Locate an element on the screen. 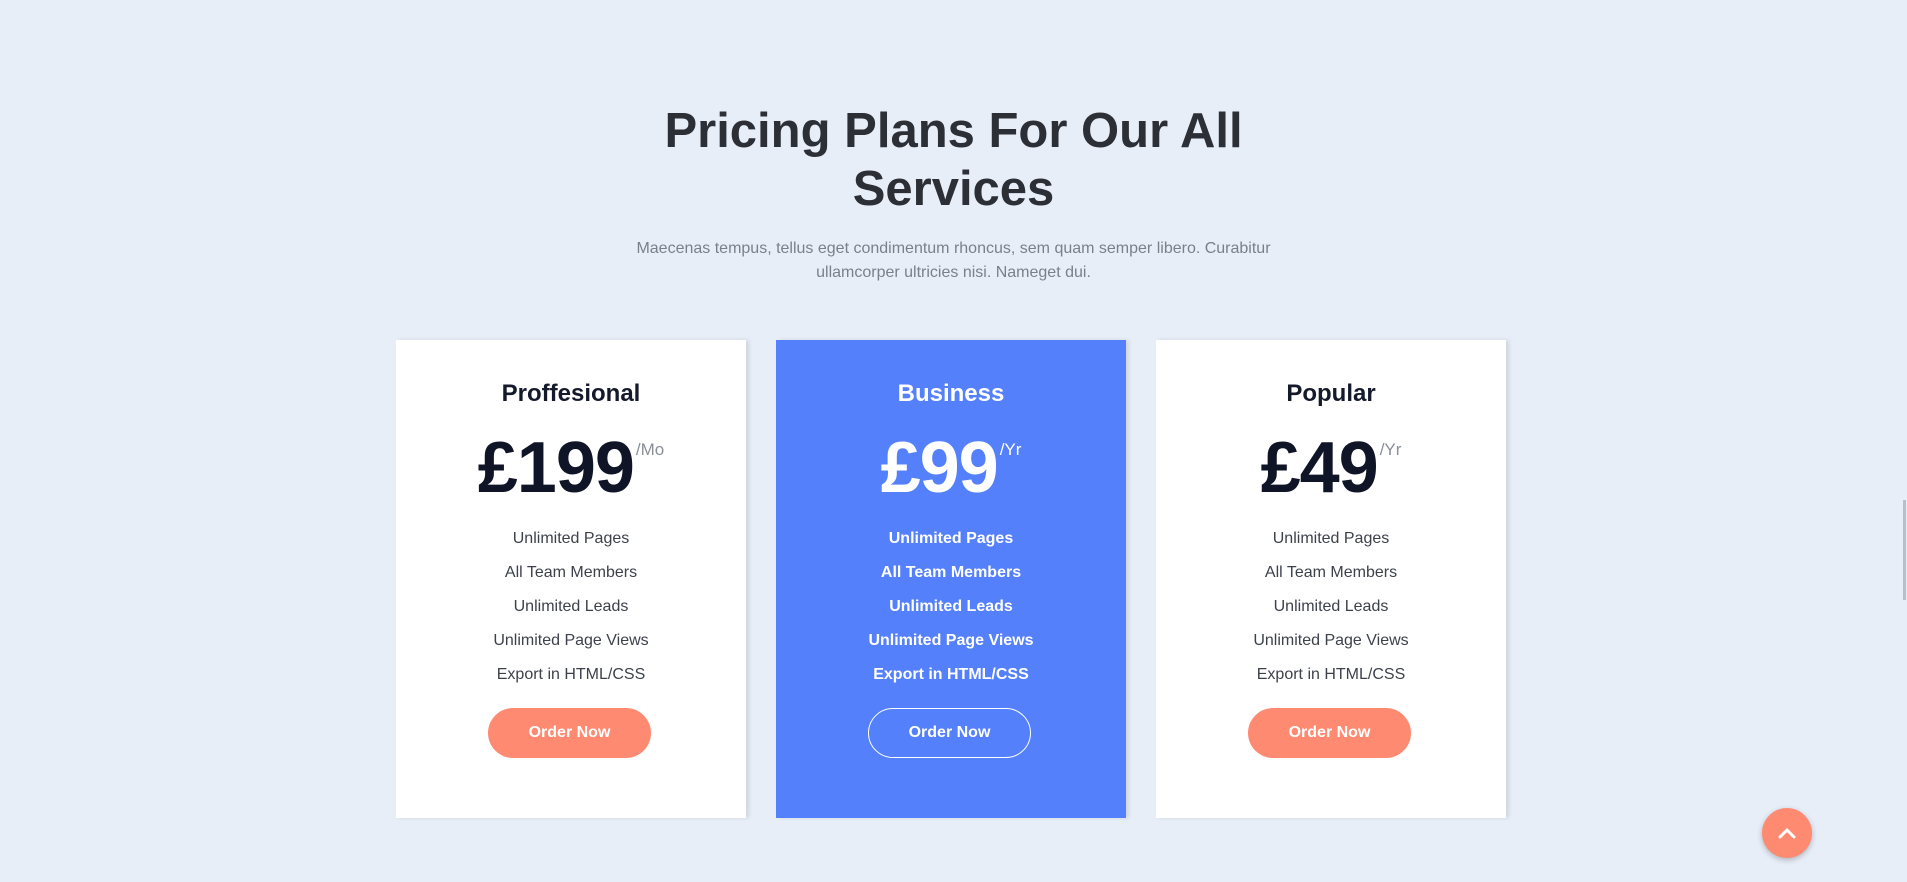  subtitle-line-2: ullamcorper ultricies nisi. Nameget dui. is located at coordinates (953, 272).